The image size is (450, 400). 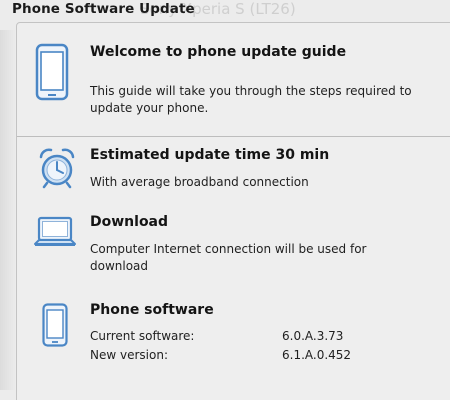 I want to click on estimate-heading: Estimated update time 30 min, so click(x=210, y=155).